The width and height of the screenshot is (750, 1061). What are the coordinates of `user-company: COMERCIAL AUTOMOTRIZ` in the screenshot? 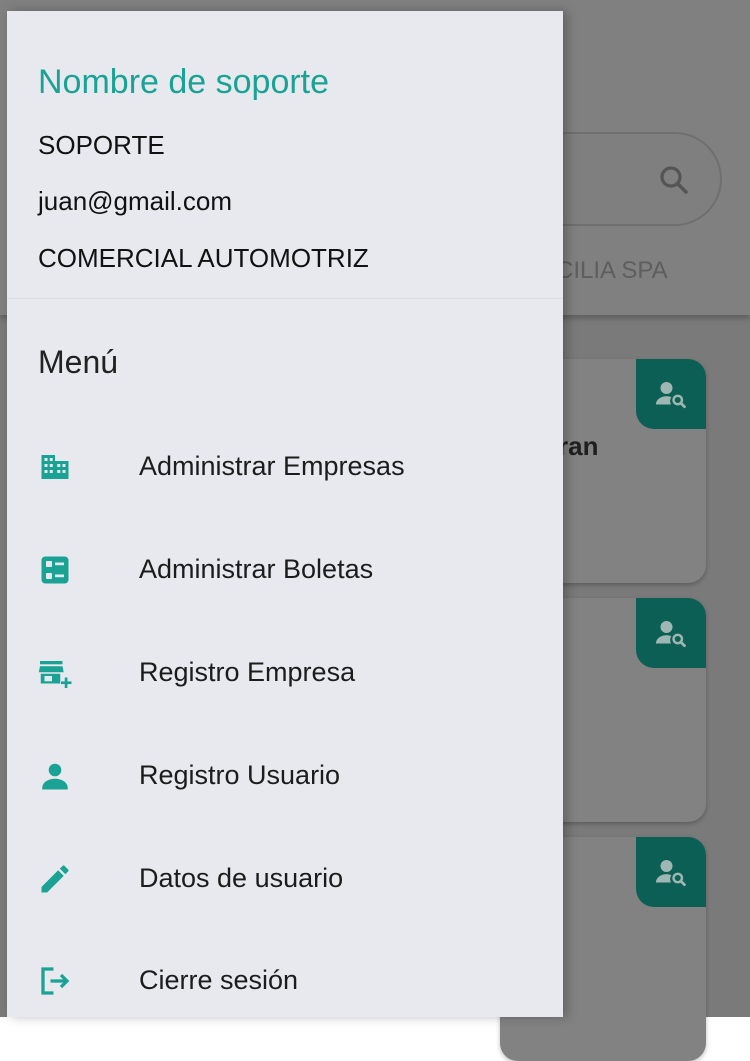 It's located at (203, 258).